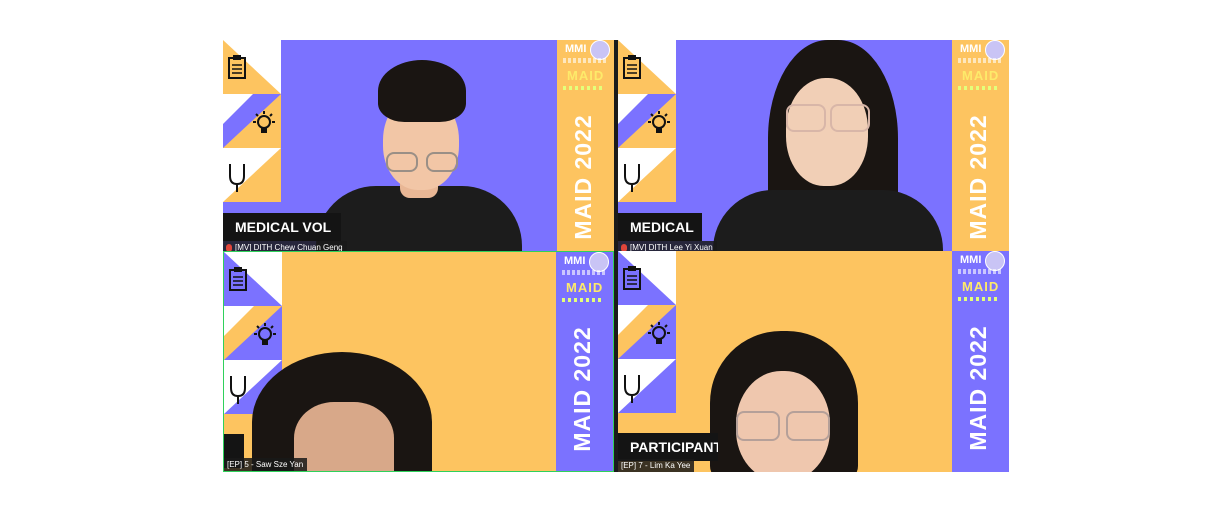  Describe the element at coordinates (660, 227) in the screenshot. I see `role-banner: MEDICAL` at that location.